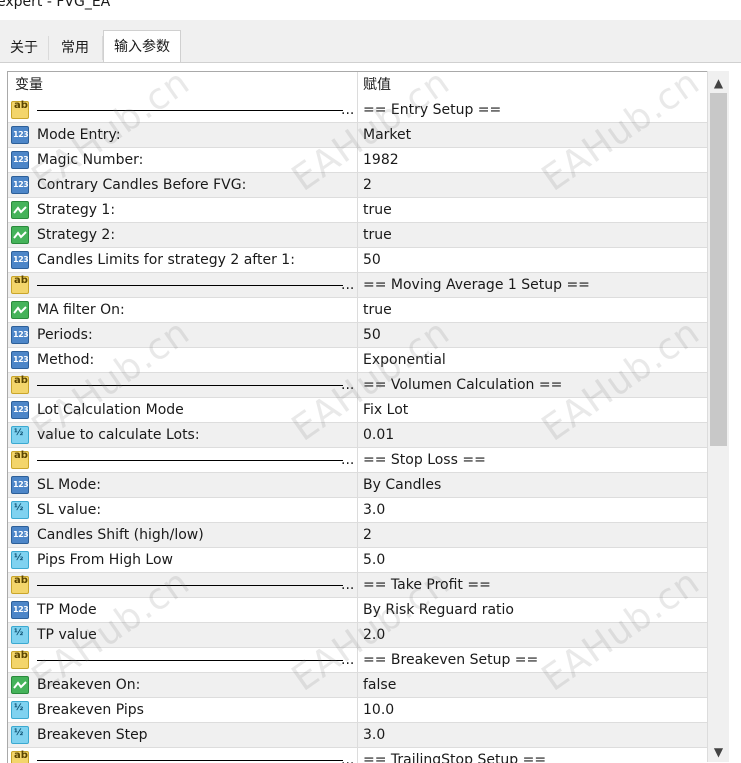  What do you see at coordinates (424, 460) in the screenshot?
I see `variable-value: == Stop Loss ==` at bounding box center [424, 460].